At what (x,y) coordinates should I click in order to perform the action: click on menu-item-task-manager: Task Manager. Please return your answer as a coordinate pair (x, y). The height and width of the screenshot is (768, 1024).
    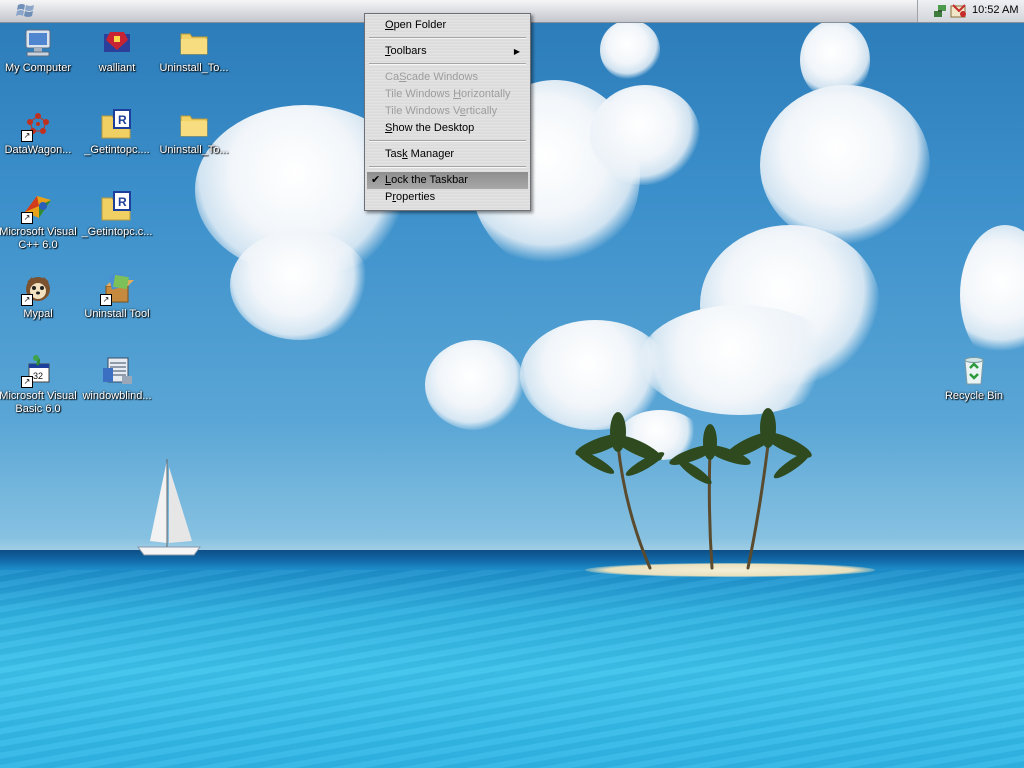
    Looking at the image, I should click on (447, 154).